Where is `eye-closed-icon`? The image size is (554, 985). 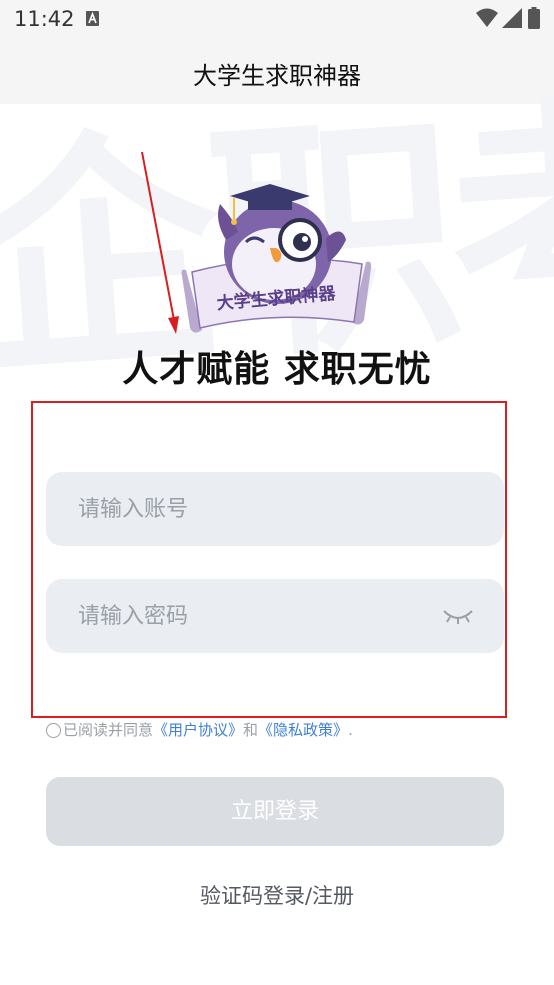
eye-closed-icon is located at coordinates (458, 616).